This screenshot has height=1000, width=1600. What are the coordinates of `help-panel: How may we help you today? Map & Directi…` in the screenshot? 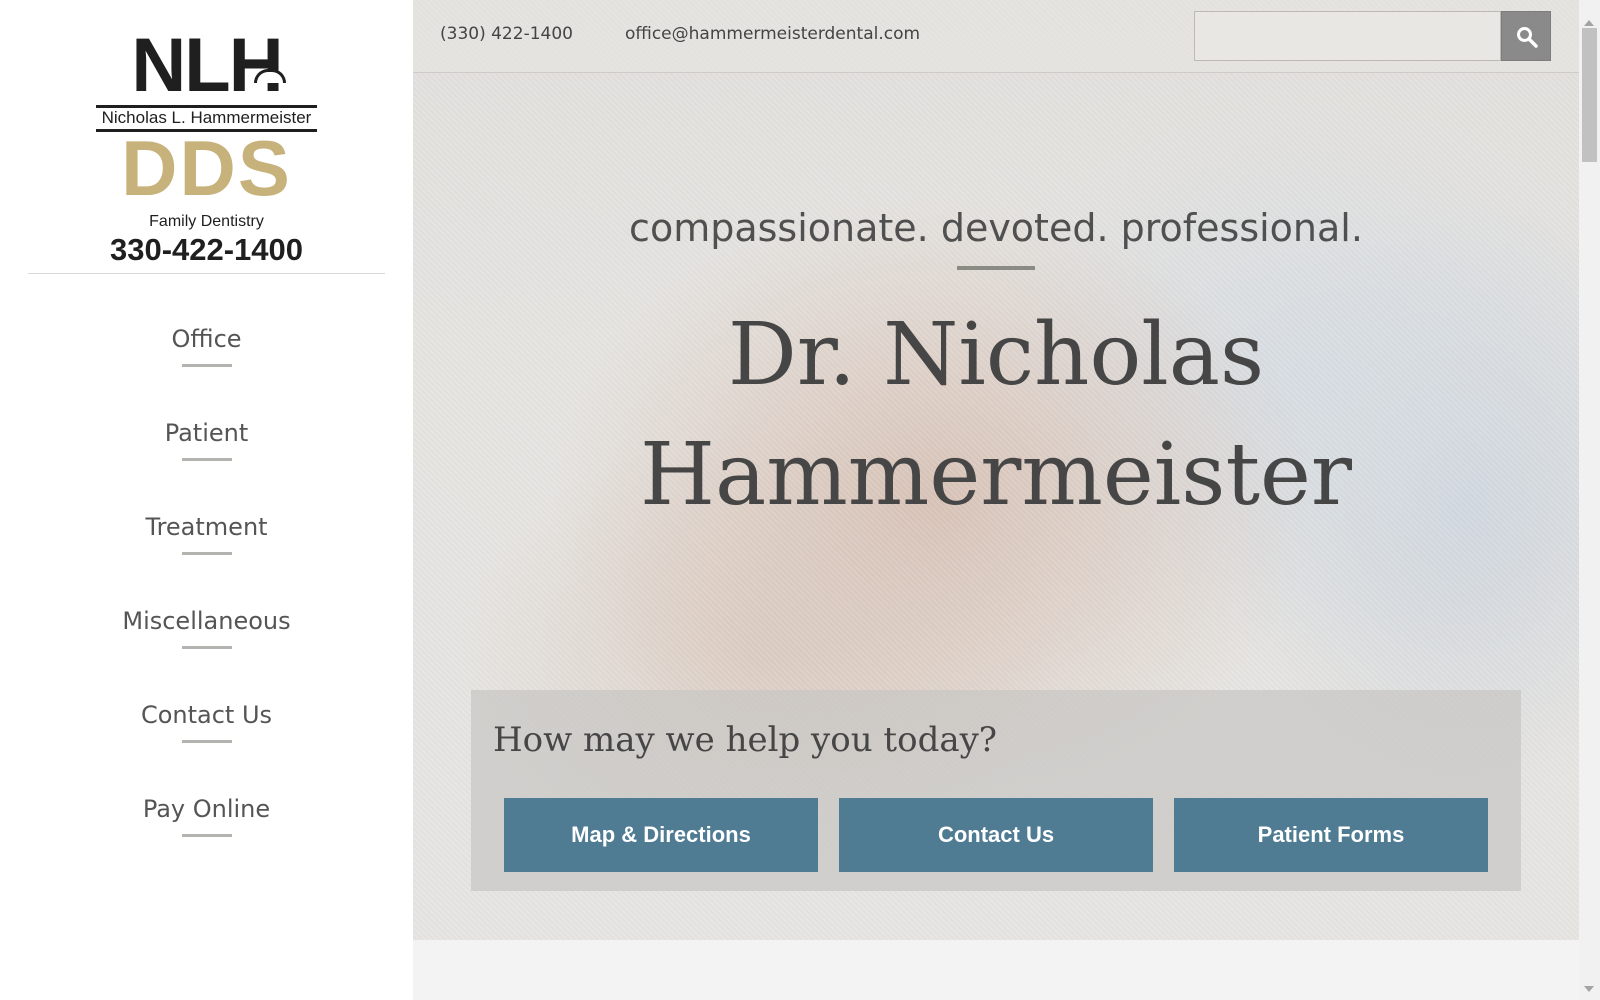 It's located at (996, 790).